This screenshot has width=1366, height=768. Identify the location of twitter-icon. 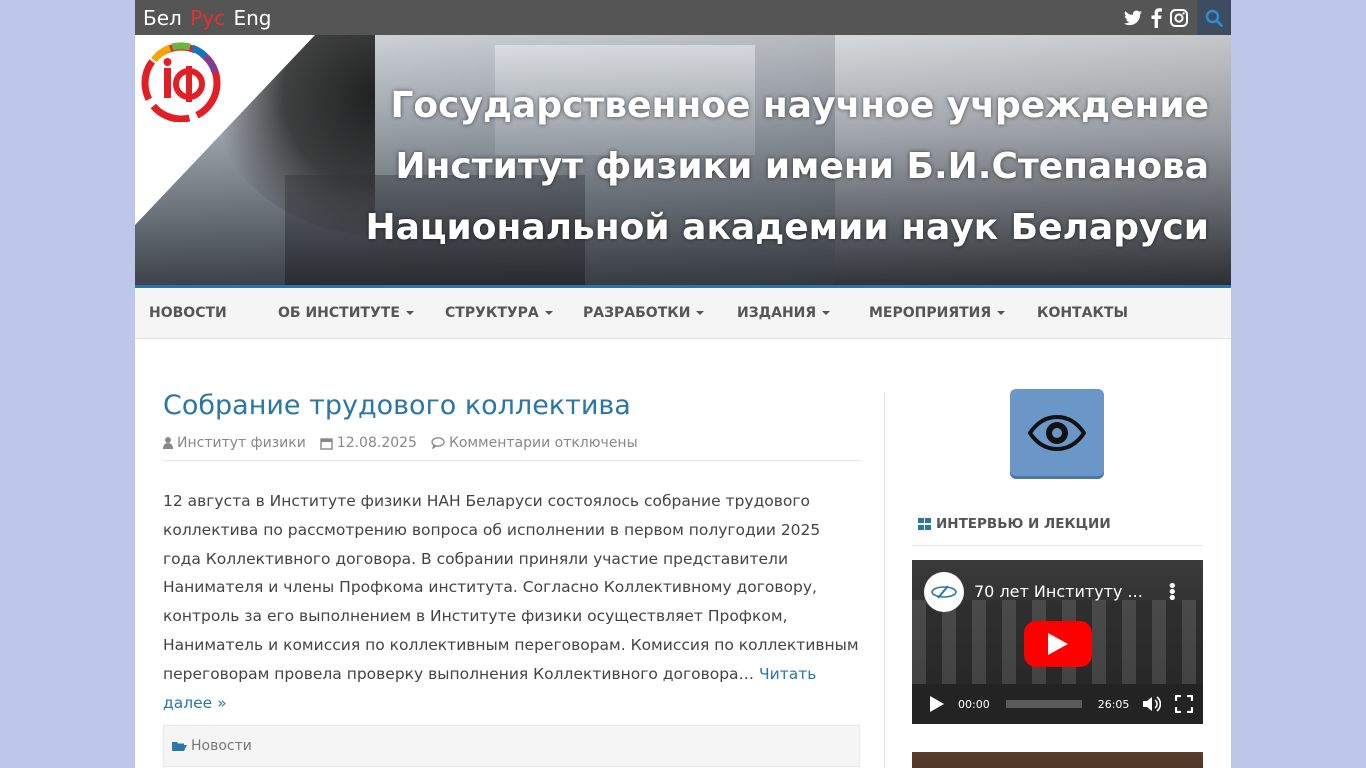
(1133, 18).